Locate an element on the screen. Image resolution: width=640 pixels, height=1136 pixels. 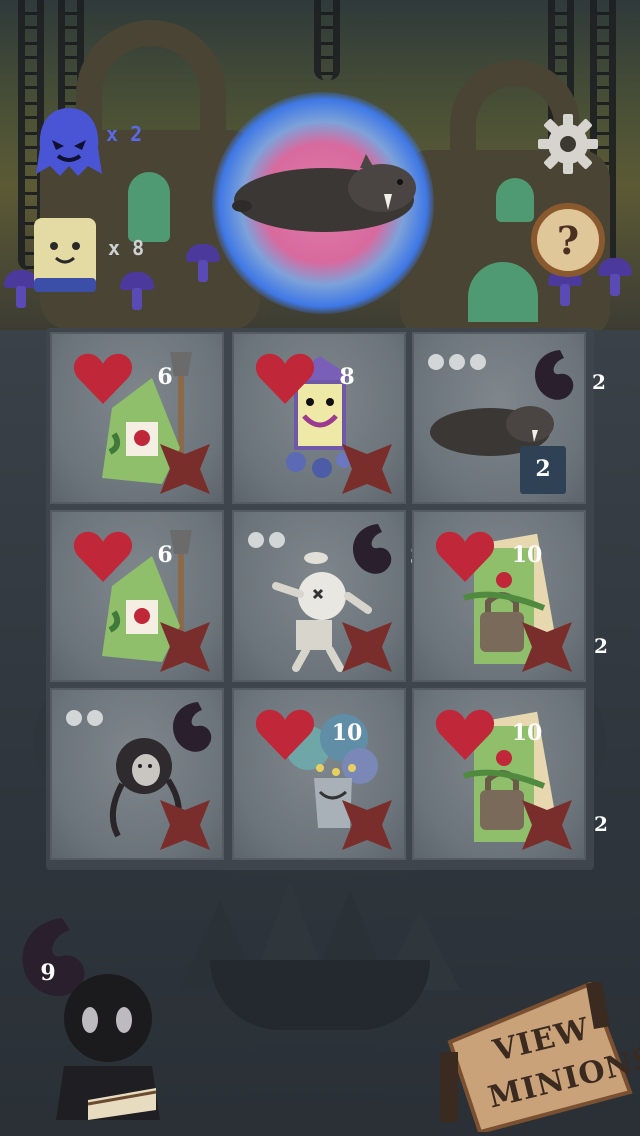
block-badge: 2 is located at coordinates (543, 470).